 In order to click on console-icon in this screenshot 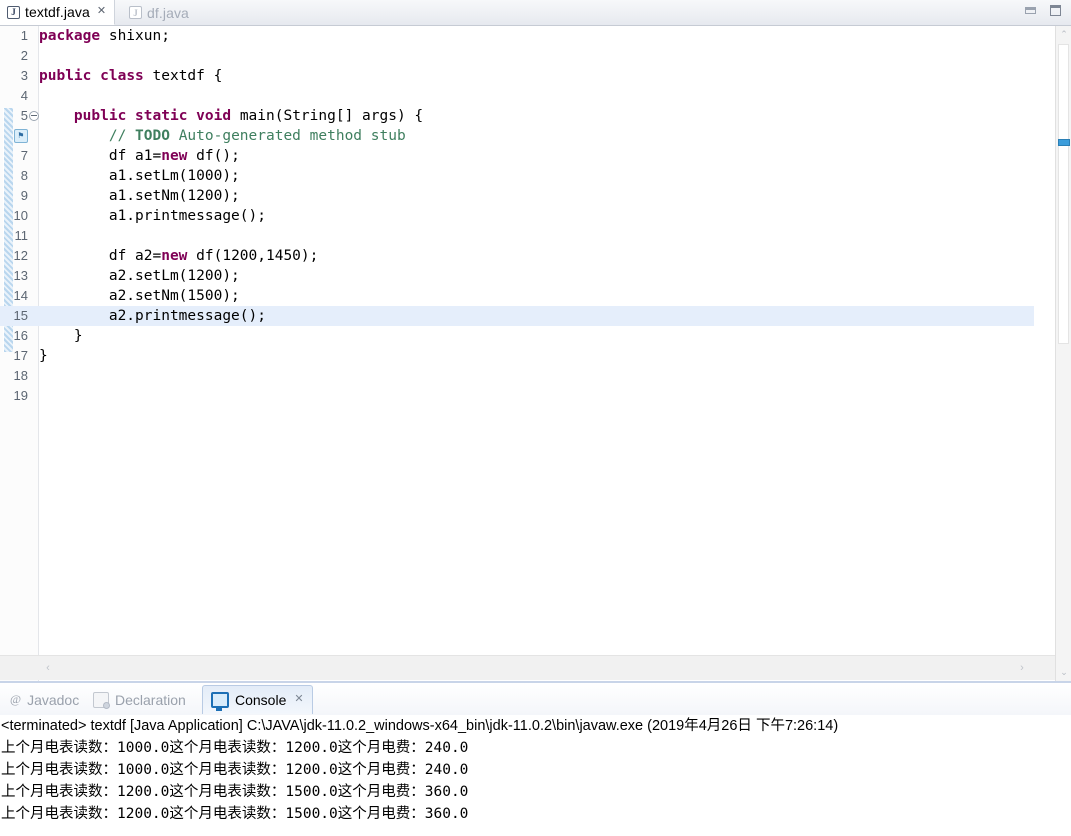, I will do `click(220, 701)`.